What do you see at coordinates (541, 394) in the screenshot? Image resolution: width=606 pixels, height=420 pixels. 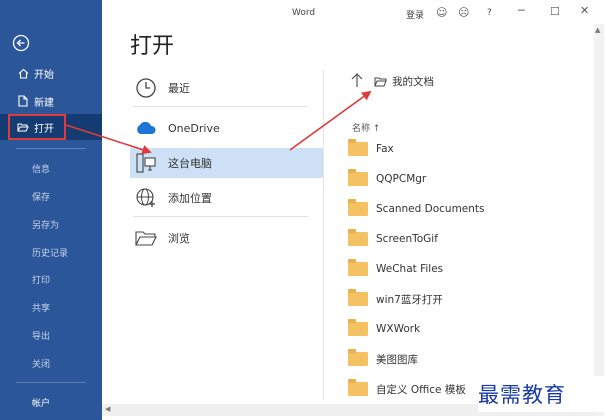 I see `watermark-text: 最需教育` at bounding box center [541, 394].